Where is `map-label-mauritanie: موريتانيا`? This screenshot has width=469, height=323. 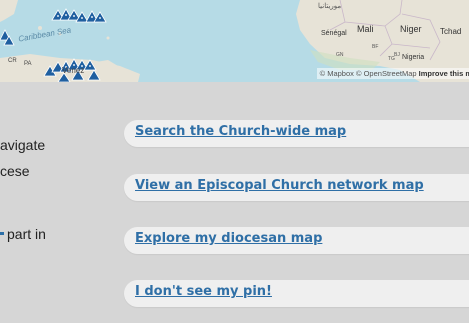 map-label-mauritanie: موريتانيا is located at coordinates (330, 6).